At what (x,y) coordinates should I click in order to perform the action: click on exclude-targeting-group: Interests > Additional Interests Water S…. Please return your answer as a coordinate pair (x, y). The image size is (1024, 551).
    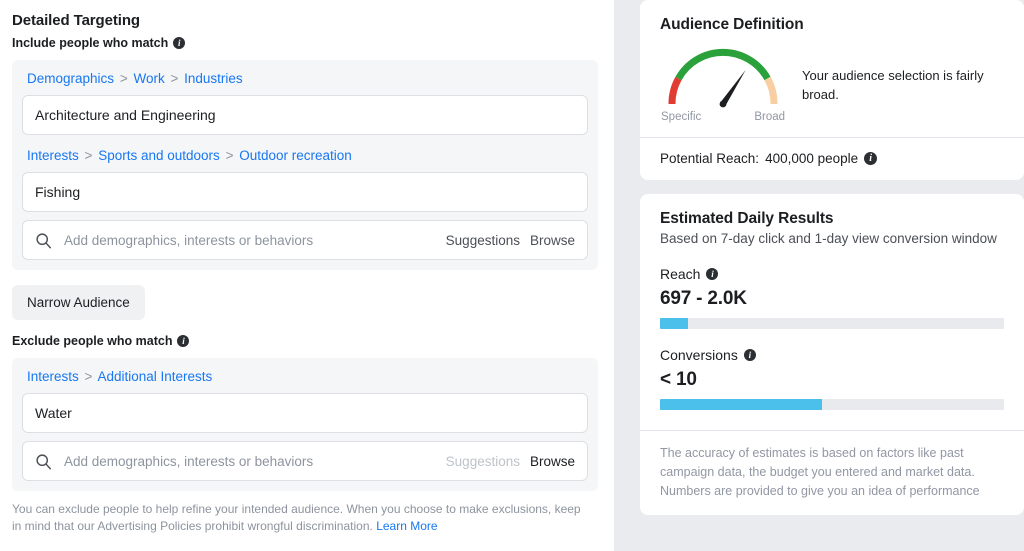
    Looking at the image, I should click on (305, 424).